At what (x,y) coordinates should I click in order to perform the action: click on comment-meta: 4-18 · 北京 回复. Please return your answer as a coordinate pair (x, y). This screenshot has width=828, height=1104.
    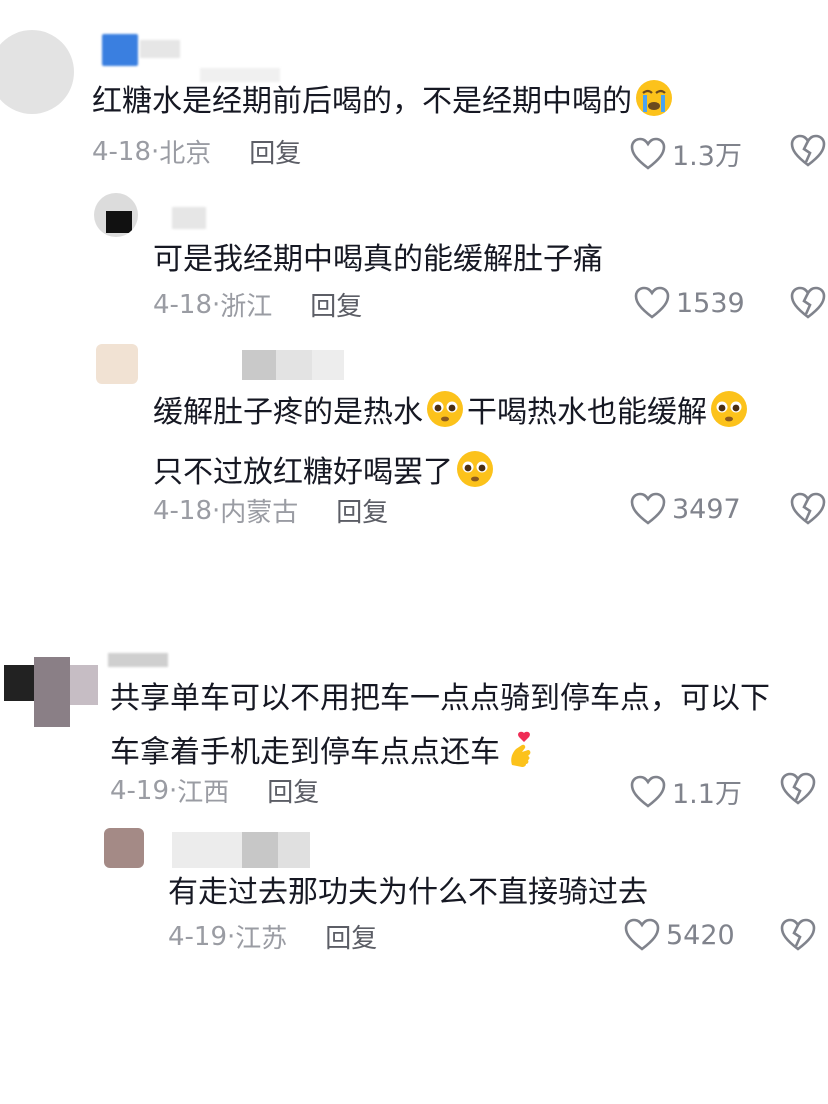
    Looking at the image, I should click on (196, 151).